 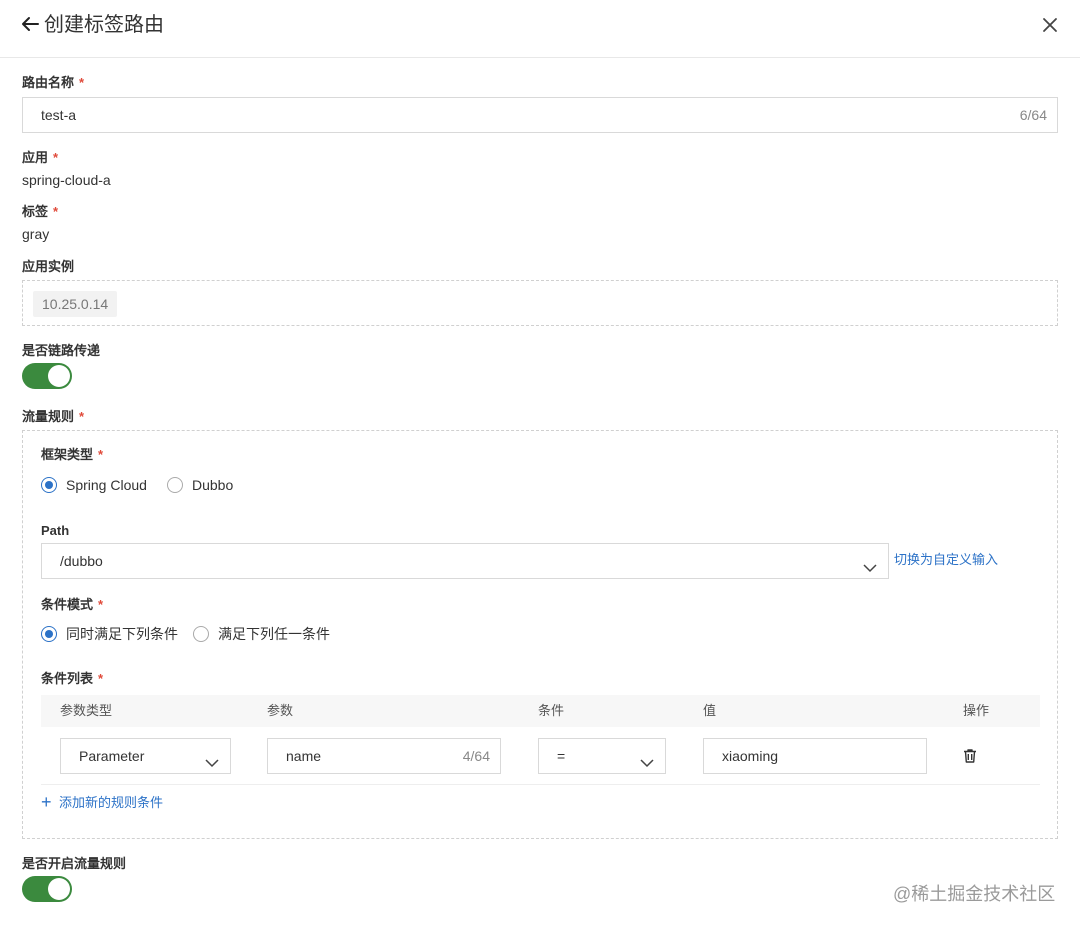 What do you see at coordinates (1033, 115) in the screenshot?
I see `route-name-counter: 6/64` at bounding box center [1033, 115].